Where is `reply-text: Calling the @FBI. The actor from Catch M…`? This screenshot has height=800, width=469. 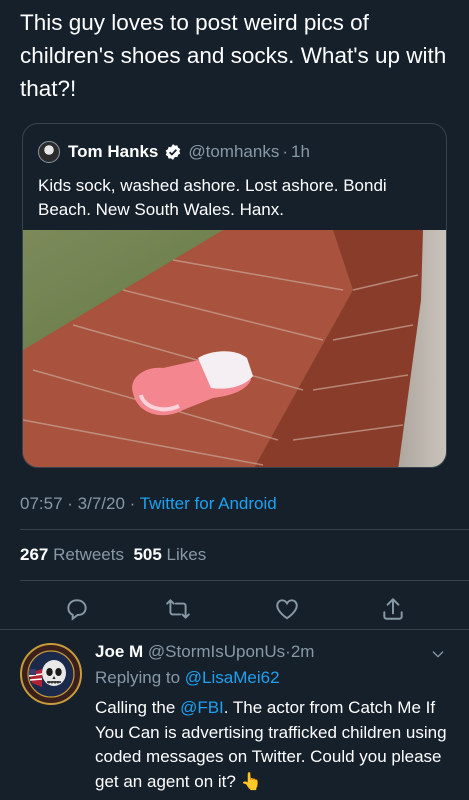
reply-text: Calling the @FBI. The actor from Catch M… is located at coordinates (275, 745).